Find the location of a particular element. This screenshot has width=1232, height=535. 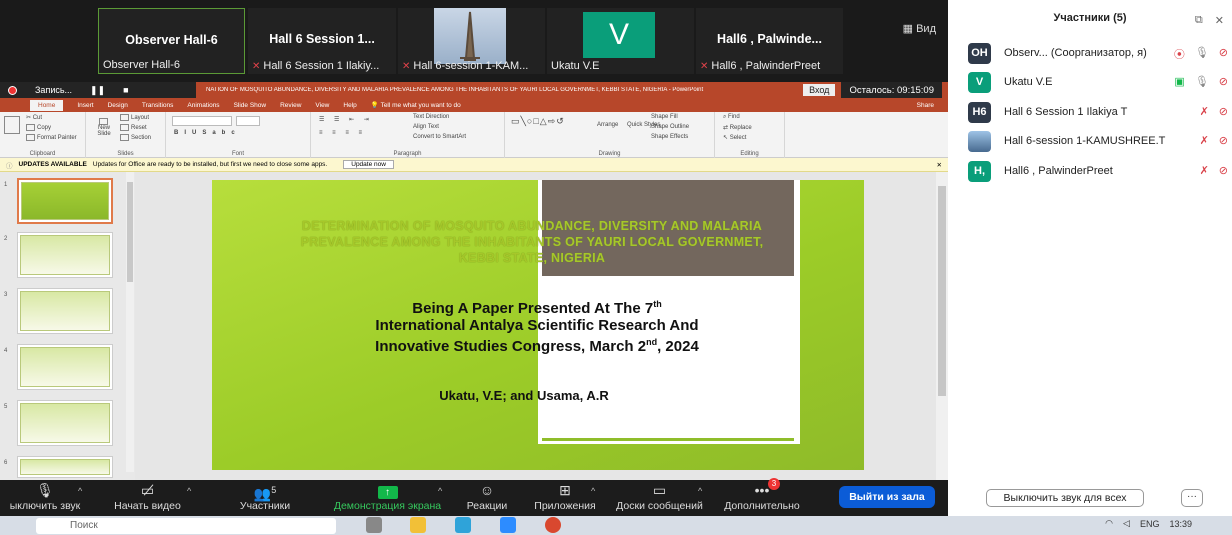

slide-scrollbar is located at coordinates (942, 326).